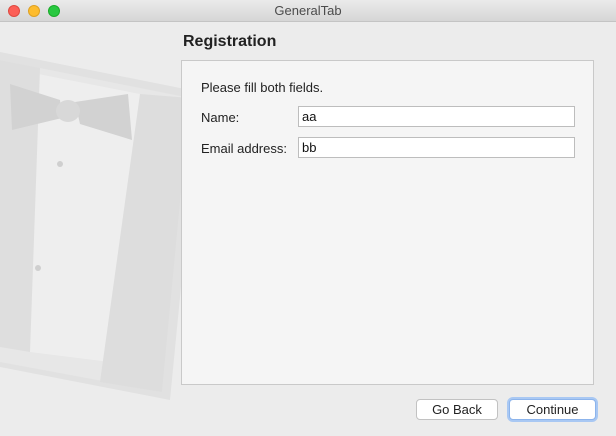  What do you see at coordinates (436, 147) in the screenshot?
I see `email-field` at bounding box center [436, 147].